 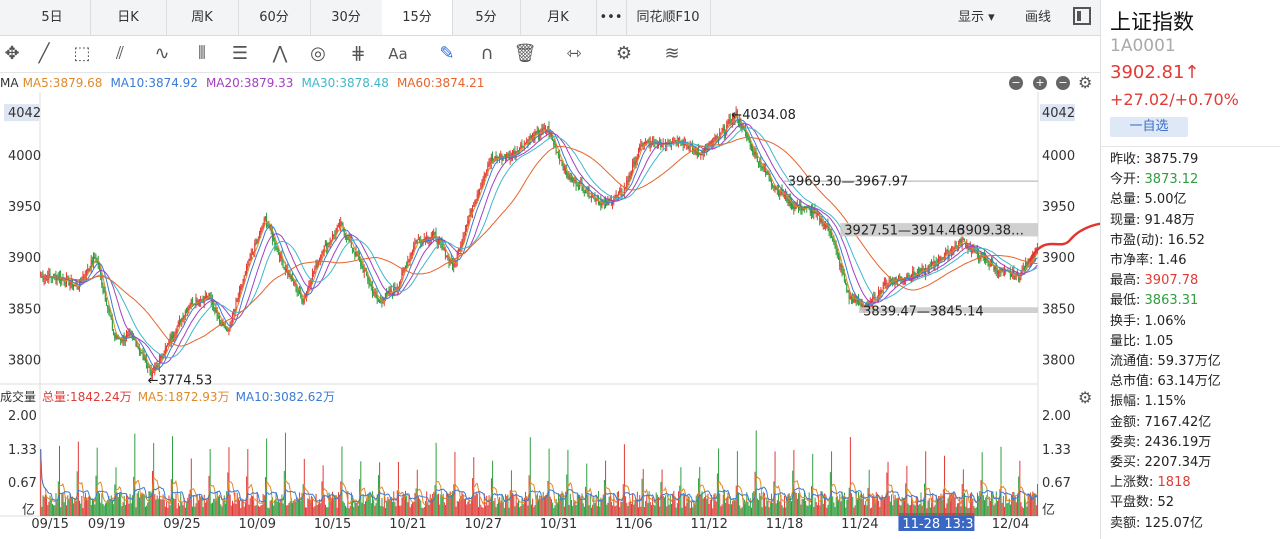 I want to click on text-tool-icon: Aa, so click(x=398, y=54).